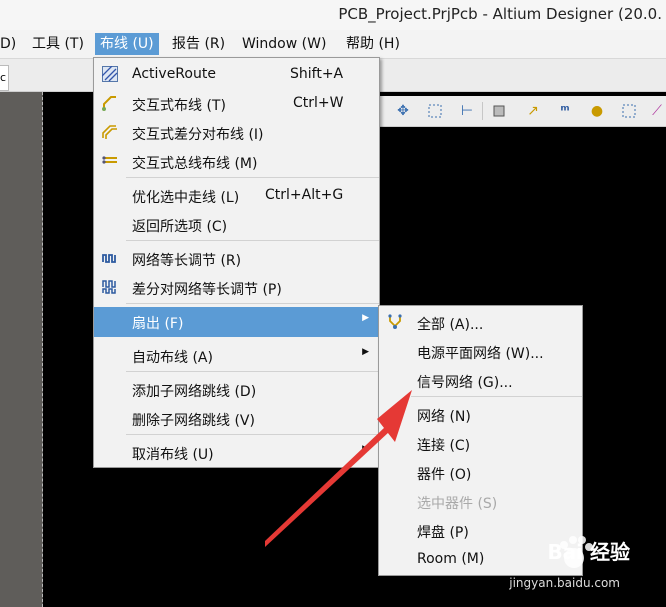 The image size is (666, 607). I want to click on annotation-arrow, so click(338, 468).